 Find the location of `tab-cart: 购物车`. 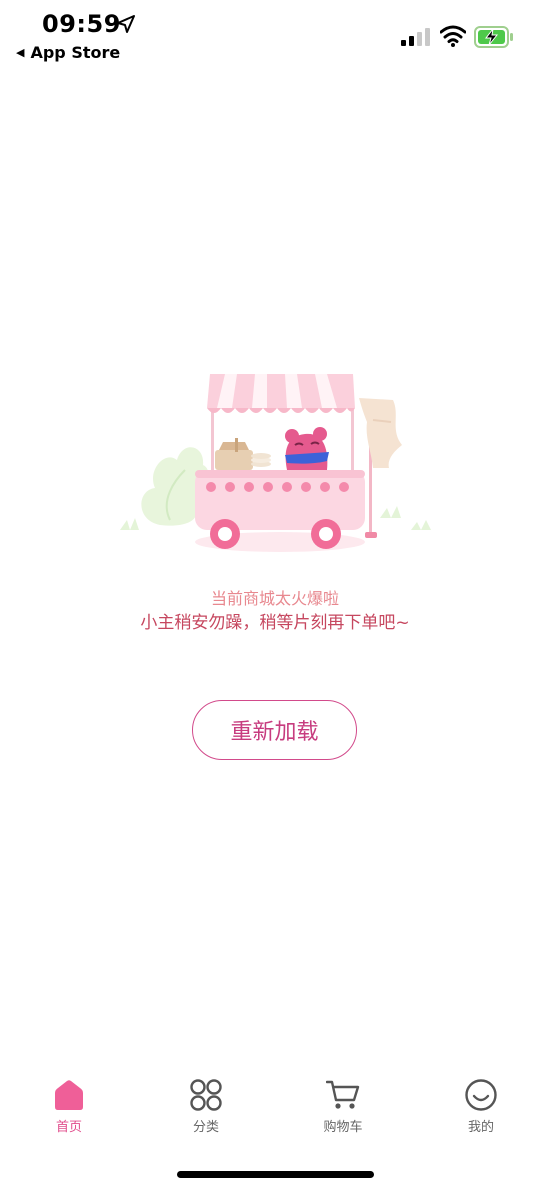

tab-cart: 购物车 is located at coordinates (343, 1111).